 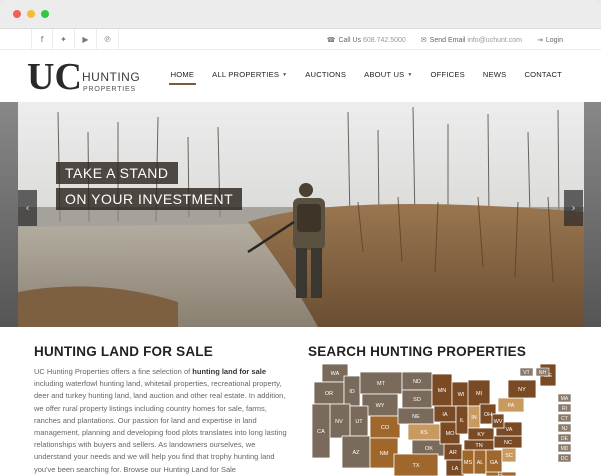 I want to click on svg-text: IL, so click(x=462, y=421).